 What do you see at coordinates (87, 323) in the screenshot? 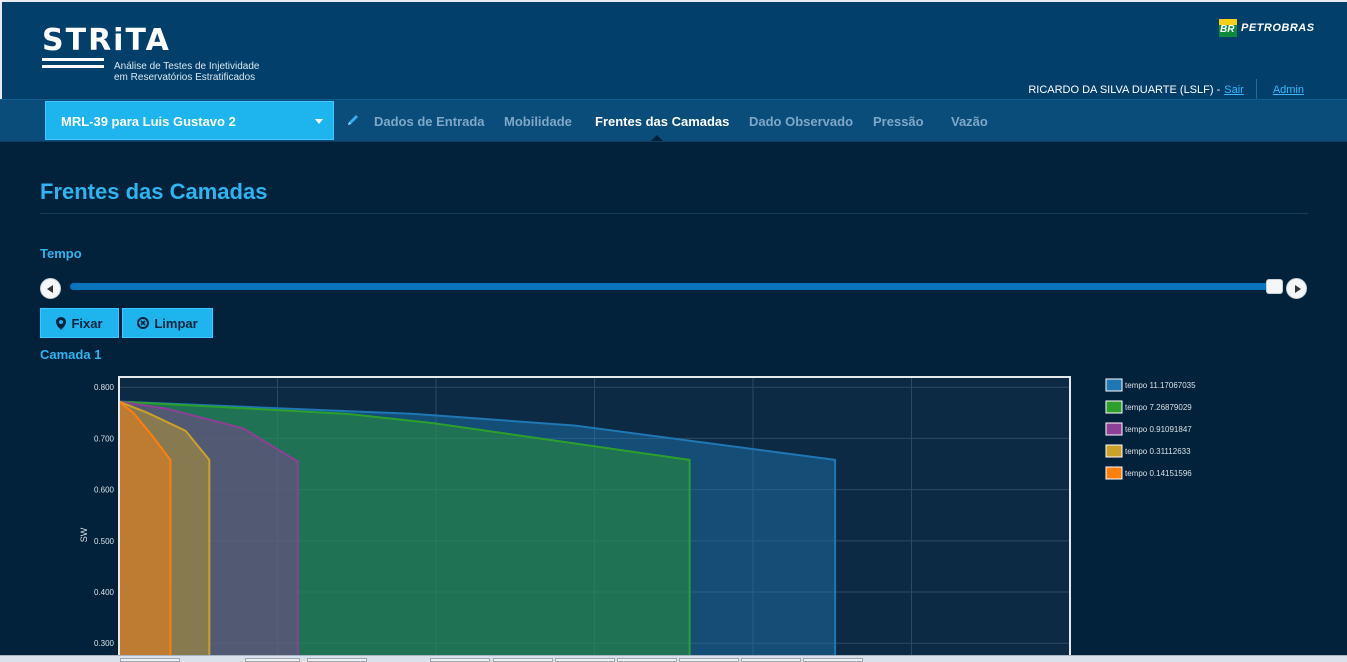
I see `fixar-label: Fixar` at bounding box center [87, 323].